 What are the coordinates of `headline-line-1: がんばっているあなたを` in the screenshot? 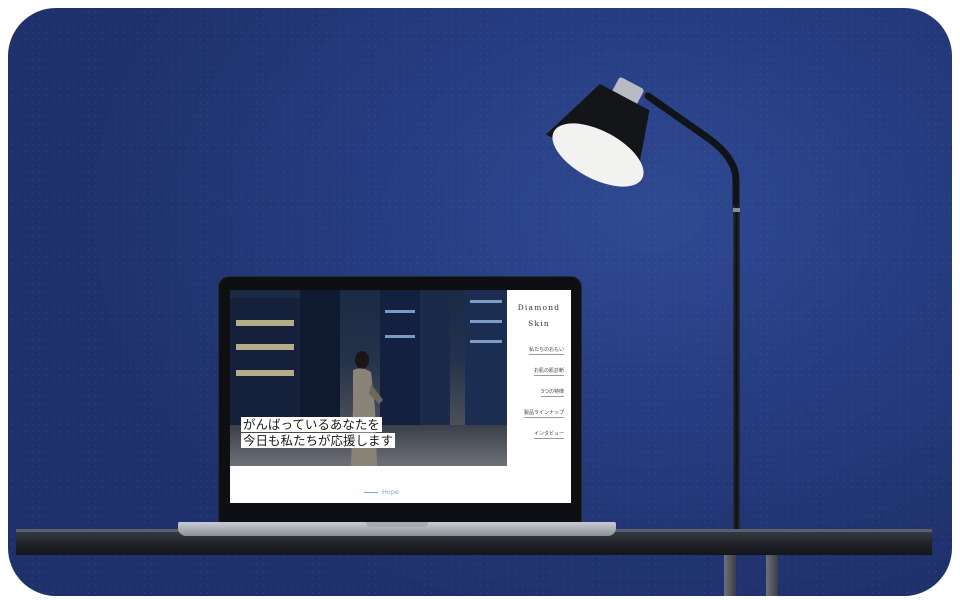 It's located at (311, 424).